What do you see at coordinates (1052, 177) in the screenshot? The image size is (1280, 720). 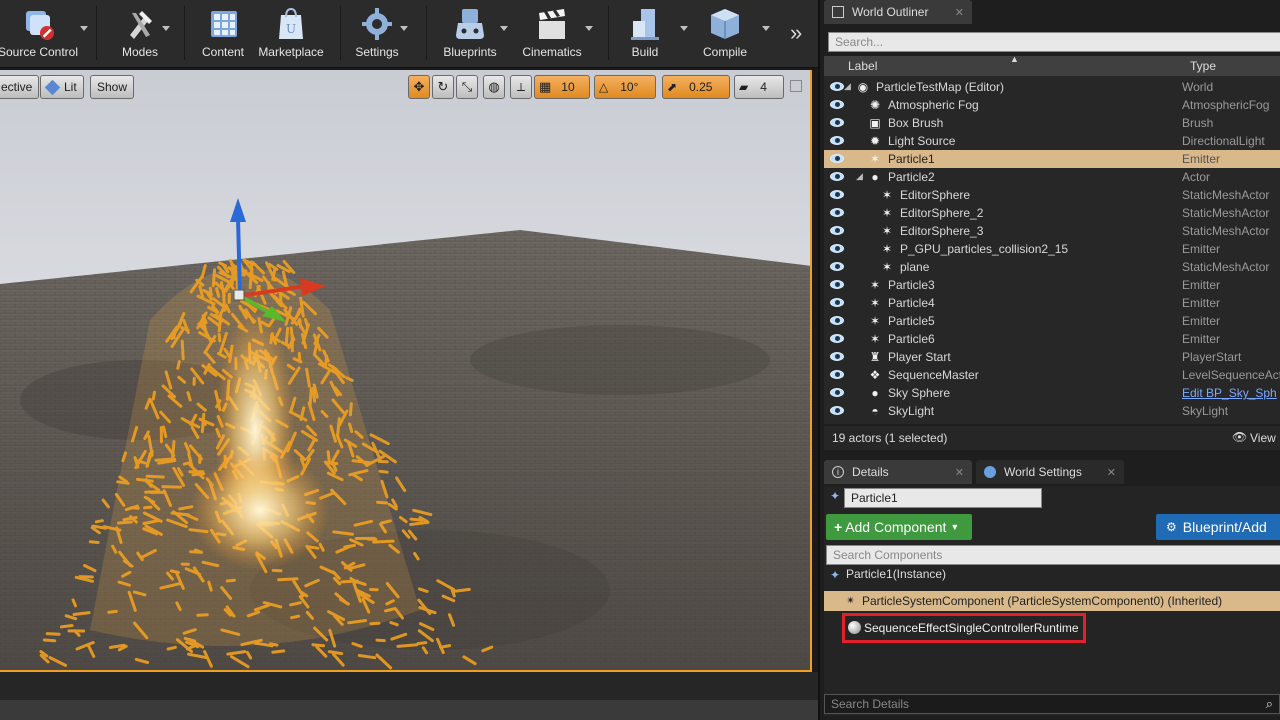 I see `outliner-row: ◢ ● Particle2 Actor` at bounding box center [1052, 177].